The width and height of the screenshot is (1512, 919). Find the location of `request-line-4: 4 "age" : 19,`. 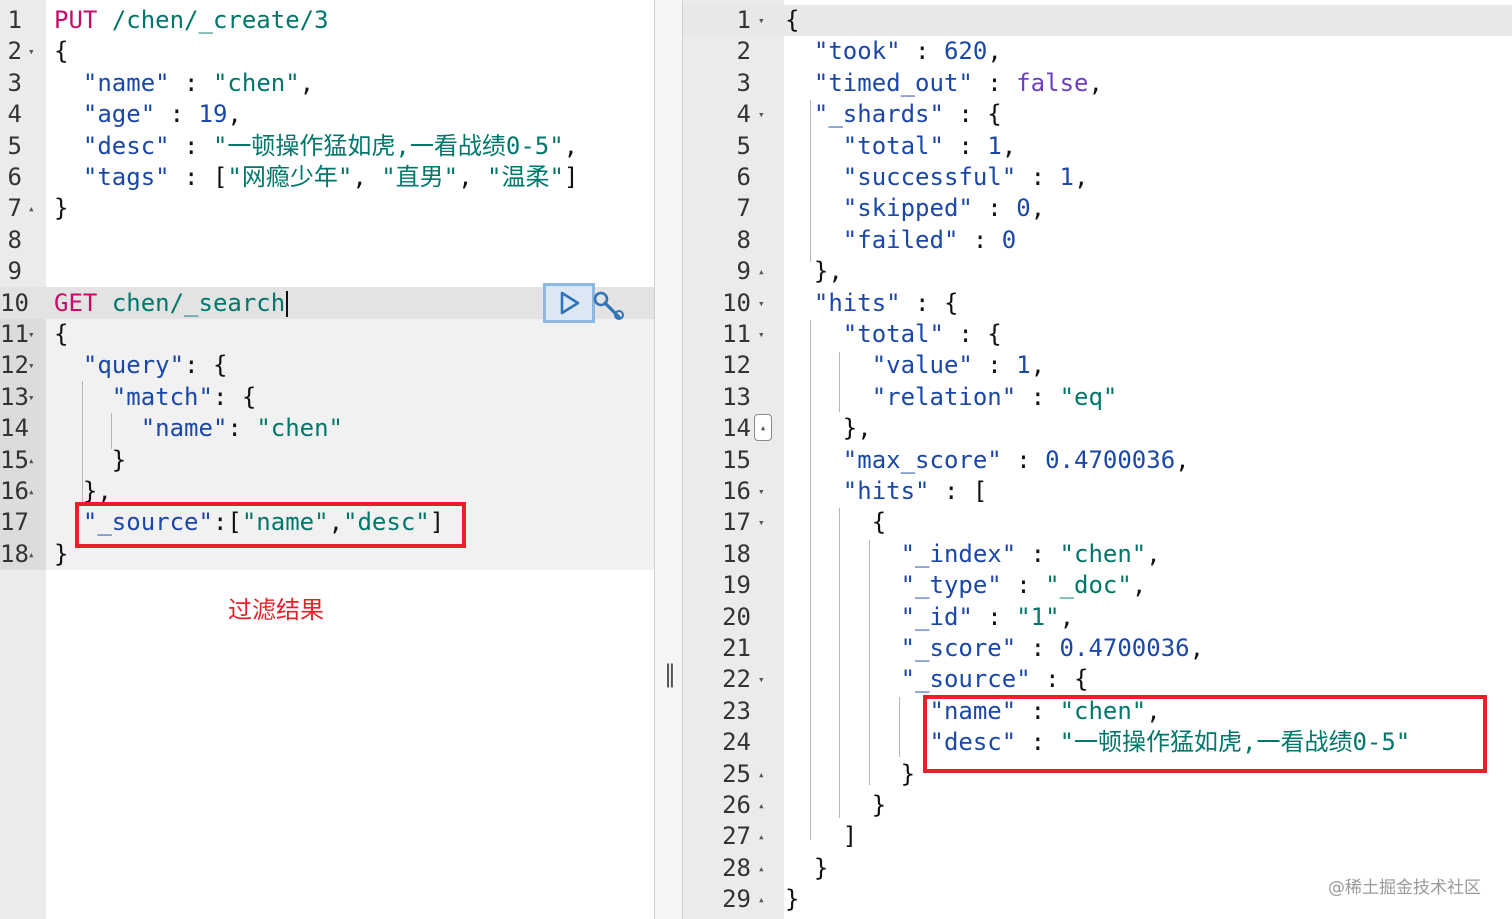

request-line-4: 4 "age" : 19, is located at coordinates (327, 114).